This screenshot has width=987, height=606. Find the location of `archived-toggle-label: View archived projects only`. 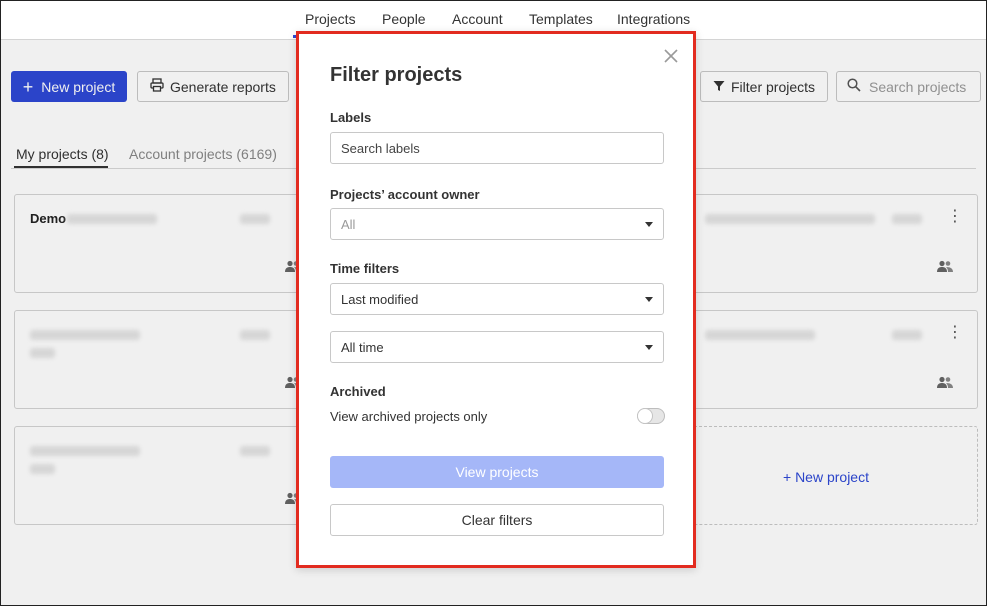

archived-toggle-label: View archived projects only is located at coordinates (409, 416).